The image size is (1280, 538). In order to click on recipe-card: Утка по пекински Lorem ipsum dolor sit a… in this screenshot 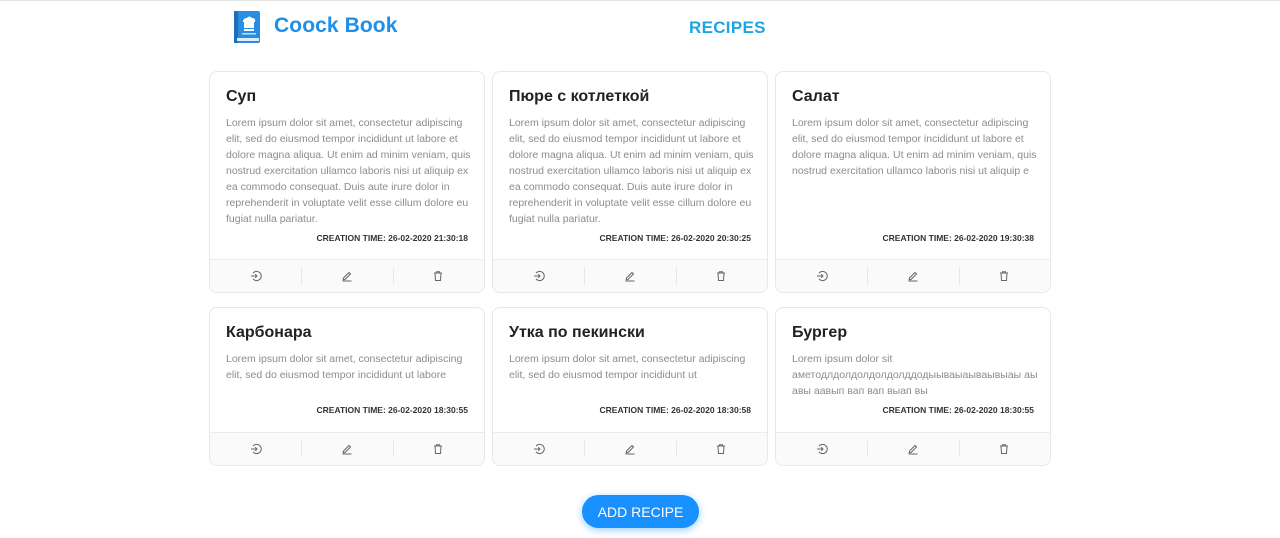, I will do `click(630, 386)`.